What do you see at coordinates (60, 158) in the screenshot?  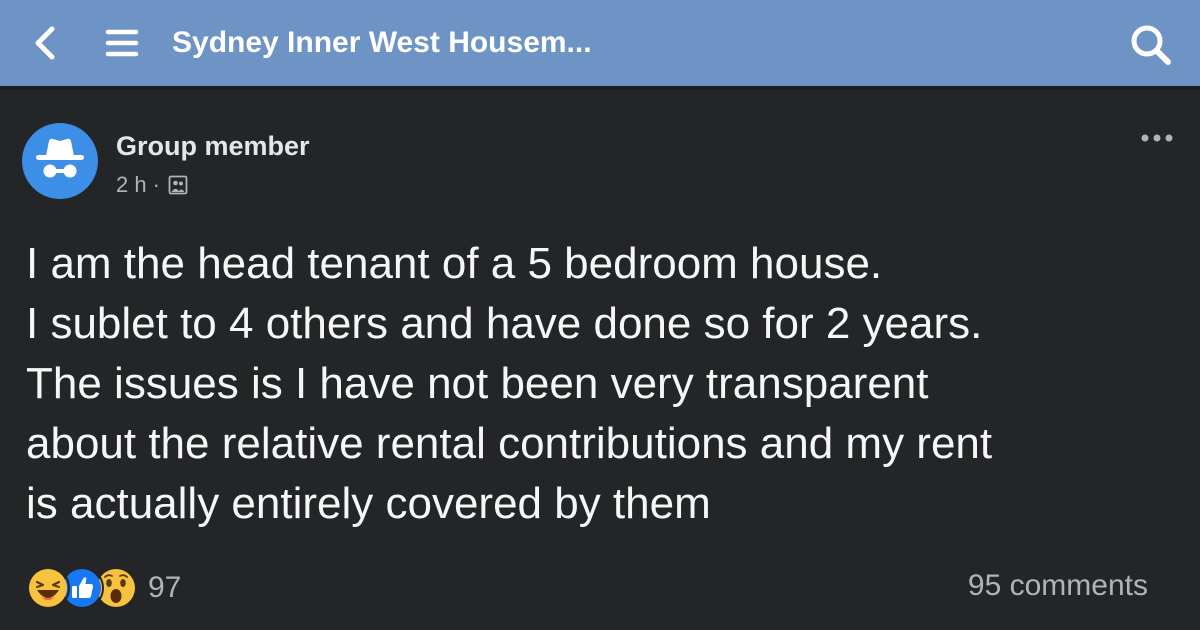 I see `anonymous-incognito-icon` at bounding box center [60, 158].